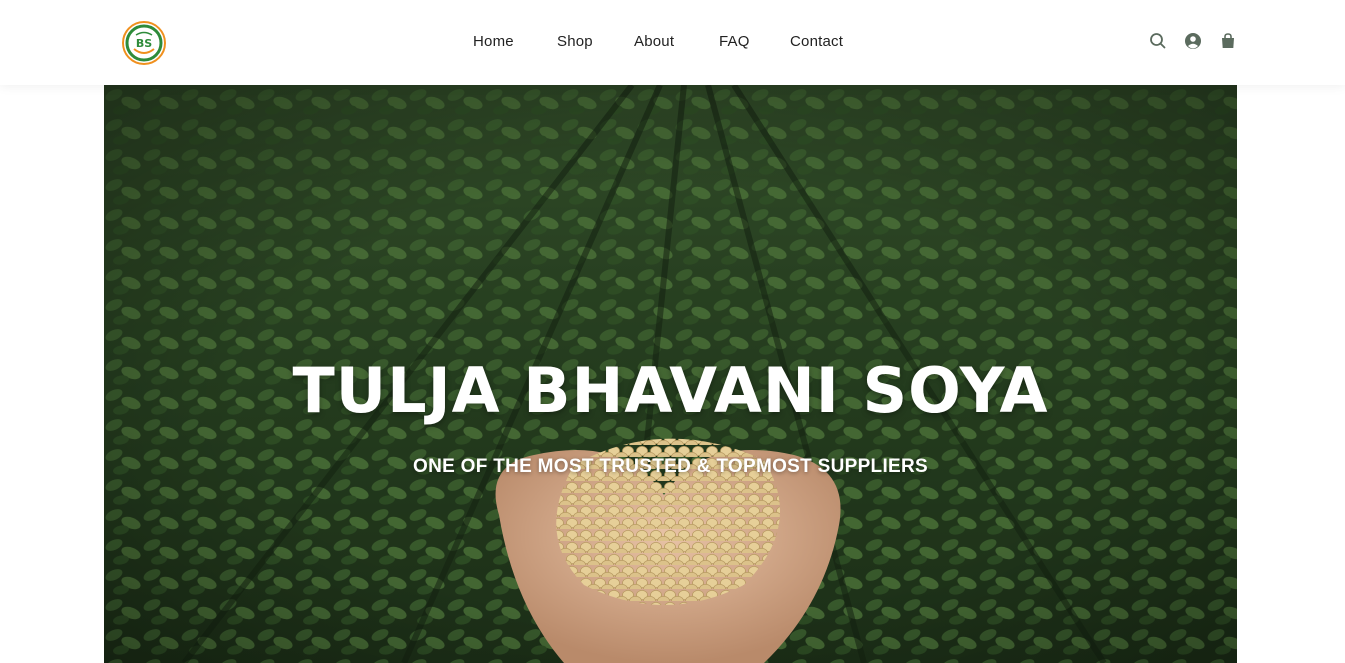 Image resolution: width=1345 pixels, height=663 pixels. What do you see at coordinates (670, 390) in the screenshot?
I see `hero-title: TULJA BHAVANI SOYA` at bounding box center [670, 390].